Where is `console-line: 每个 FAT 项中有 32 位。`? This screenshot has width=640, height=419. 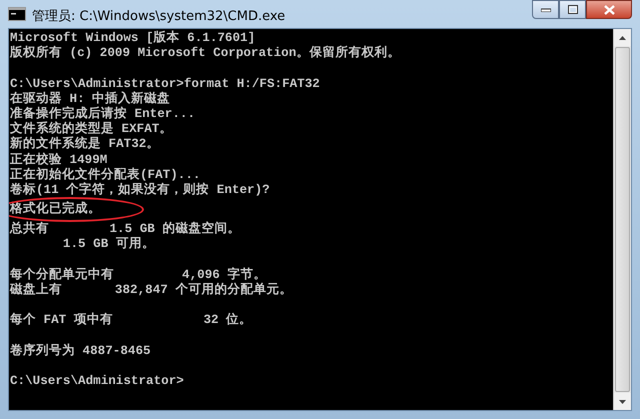 console-line: 每个 FAT 项中有 32 位。 is located at coordinates (131, 321).